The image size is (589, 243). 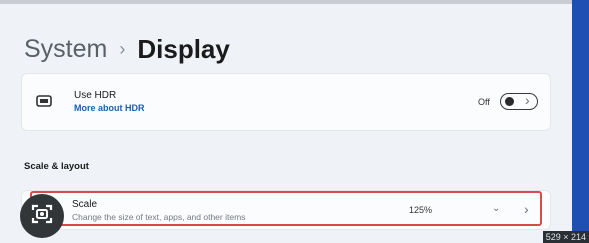 What do you see at coordinates (65, 49) in the screenshot?
I see `breadcrumb-system: System` at bounding box center [65, 49].